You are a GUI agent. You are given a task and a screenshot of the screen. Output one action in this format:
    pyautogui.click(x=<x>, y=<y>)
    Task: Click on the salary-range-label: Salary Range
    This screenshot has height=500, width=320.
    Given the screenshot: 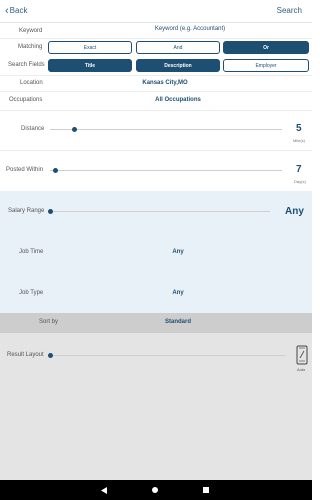 What is the action you would take?
    pyautogui.click(x=26, y=211)
    